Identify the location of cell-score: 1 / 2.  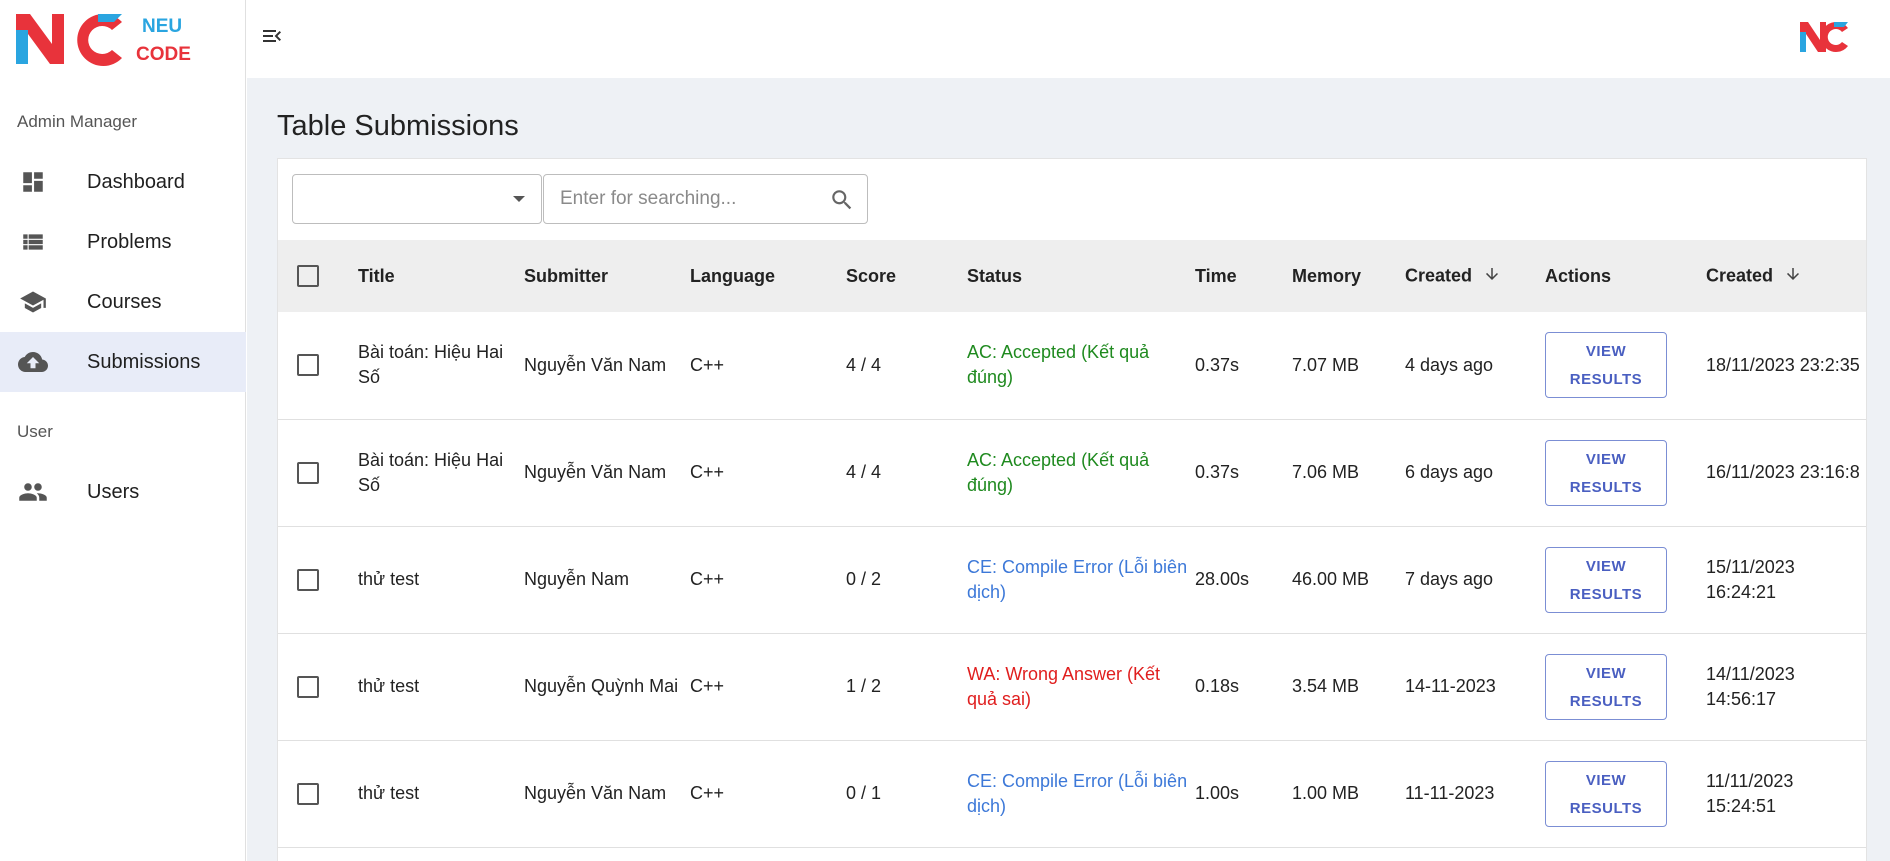
(864, 686).